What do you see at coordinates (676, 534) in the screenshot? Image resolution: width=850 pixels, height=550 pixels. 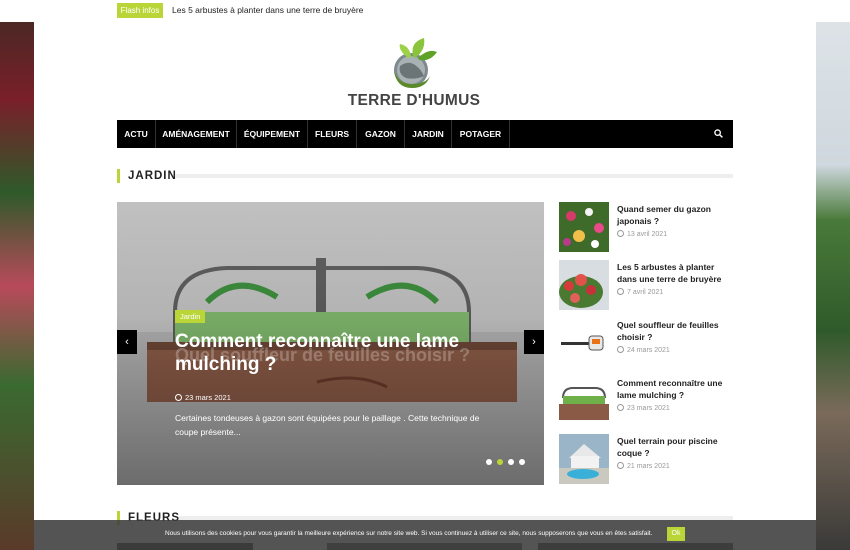 I see `cookie-ok-button: Ok` at bounding box center [676, 534].